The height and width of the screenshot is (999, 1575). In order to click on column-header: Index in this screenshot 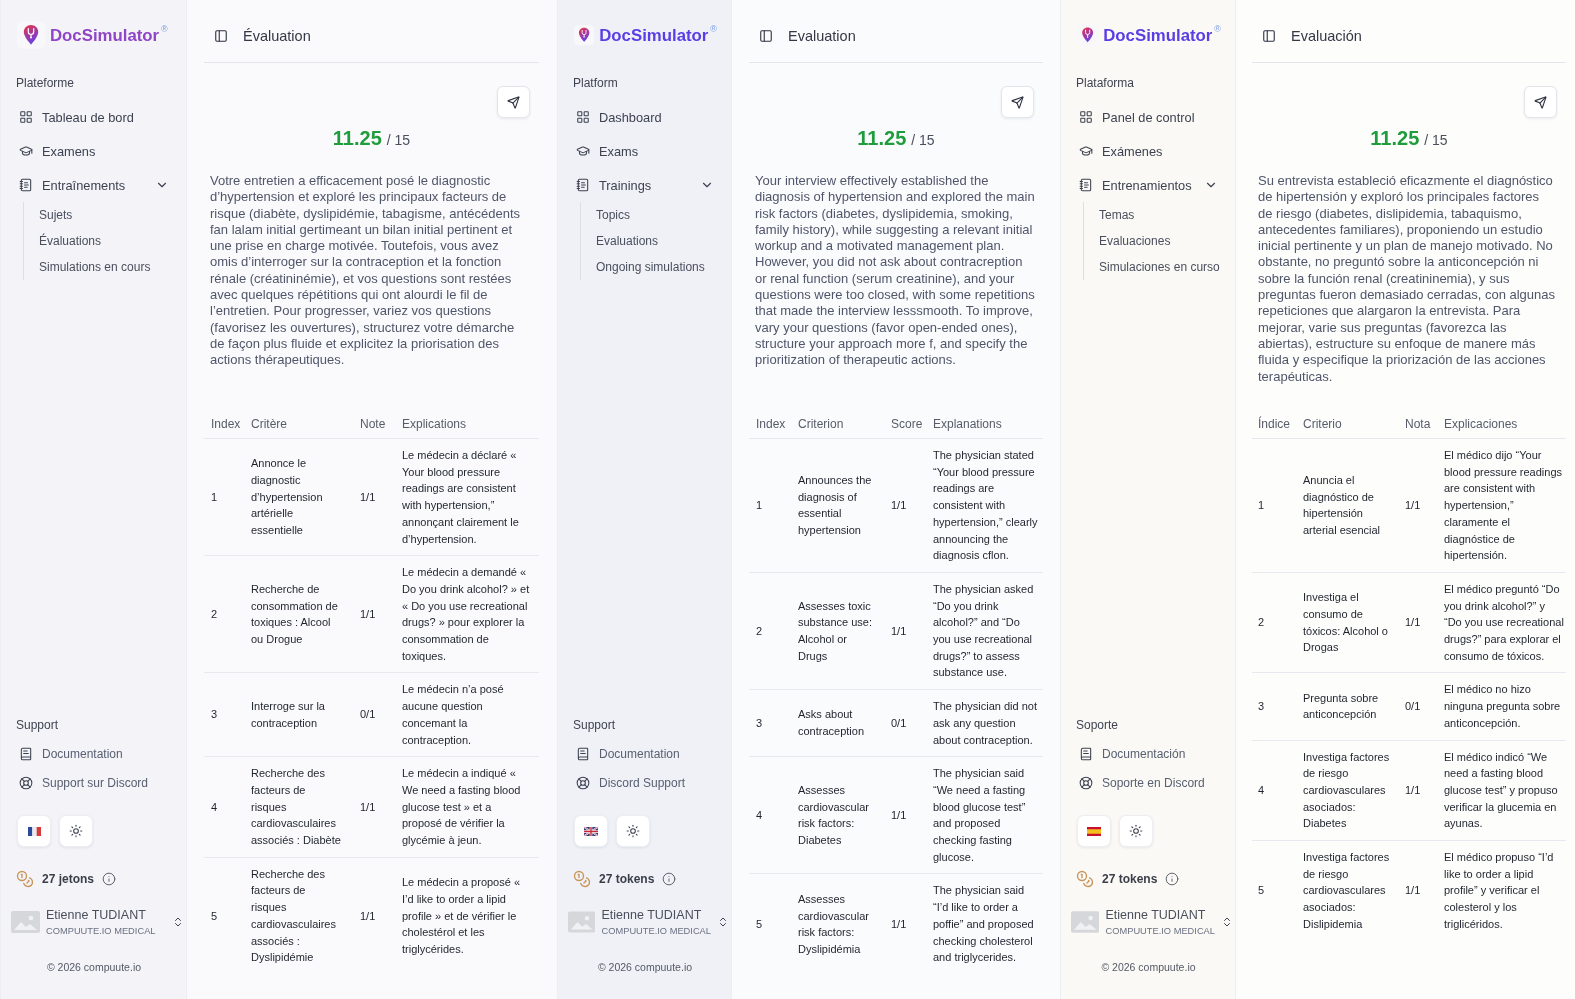, I will do `click(226, 423)`.